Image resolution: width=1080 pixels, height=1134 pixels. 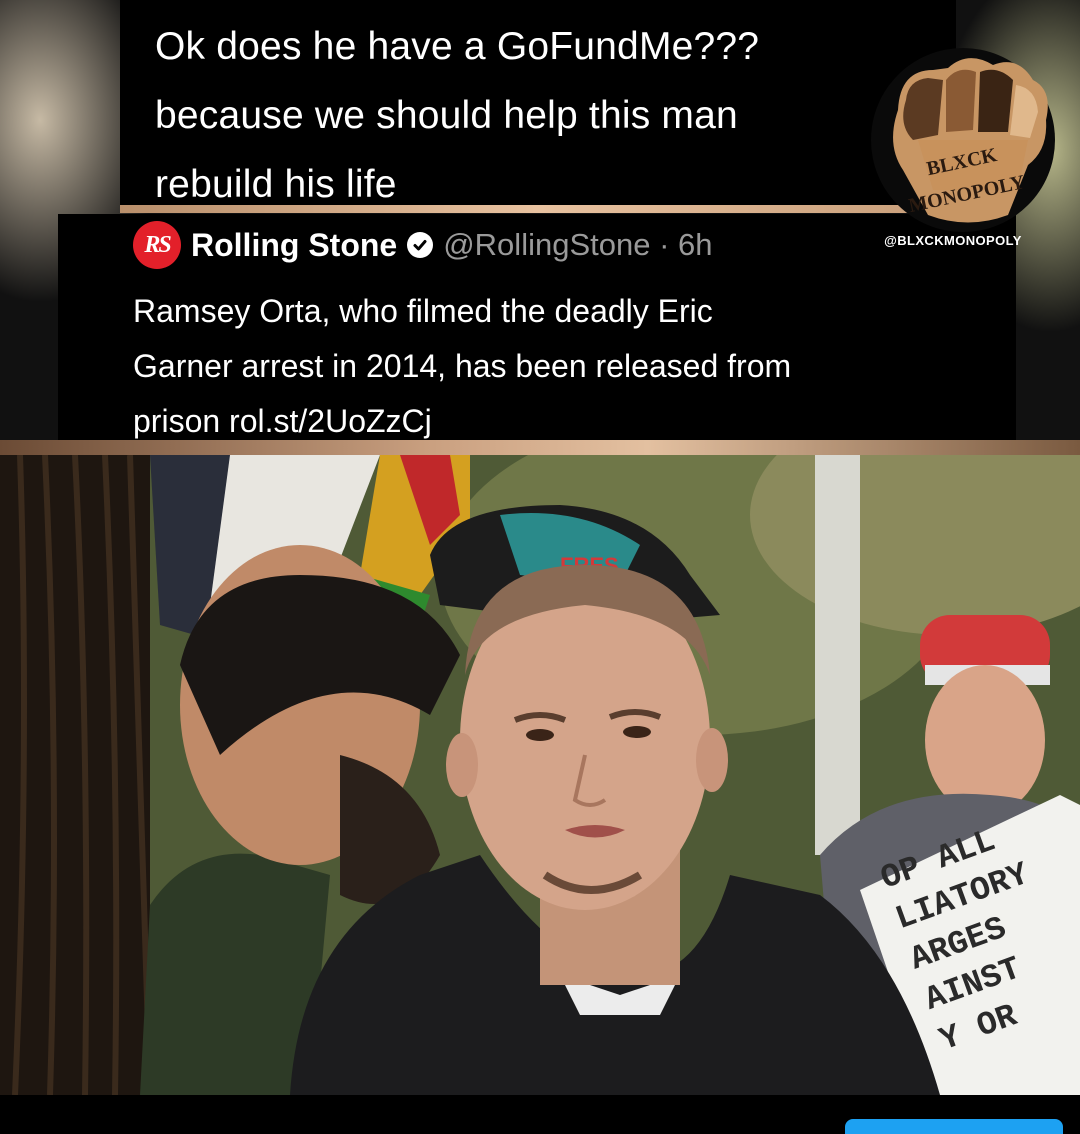 I want to click on fist-logo-icon: BLXCK MONOPOLY, so click(x=963, y=150).